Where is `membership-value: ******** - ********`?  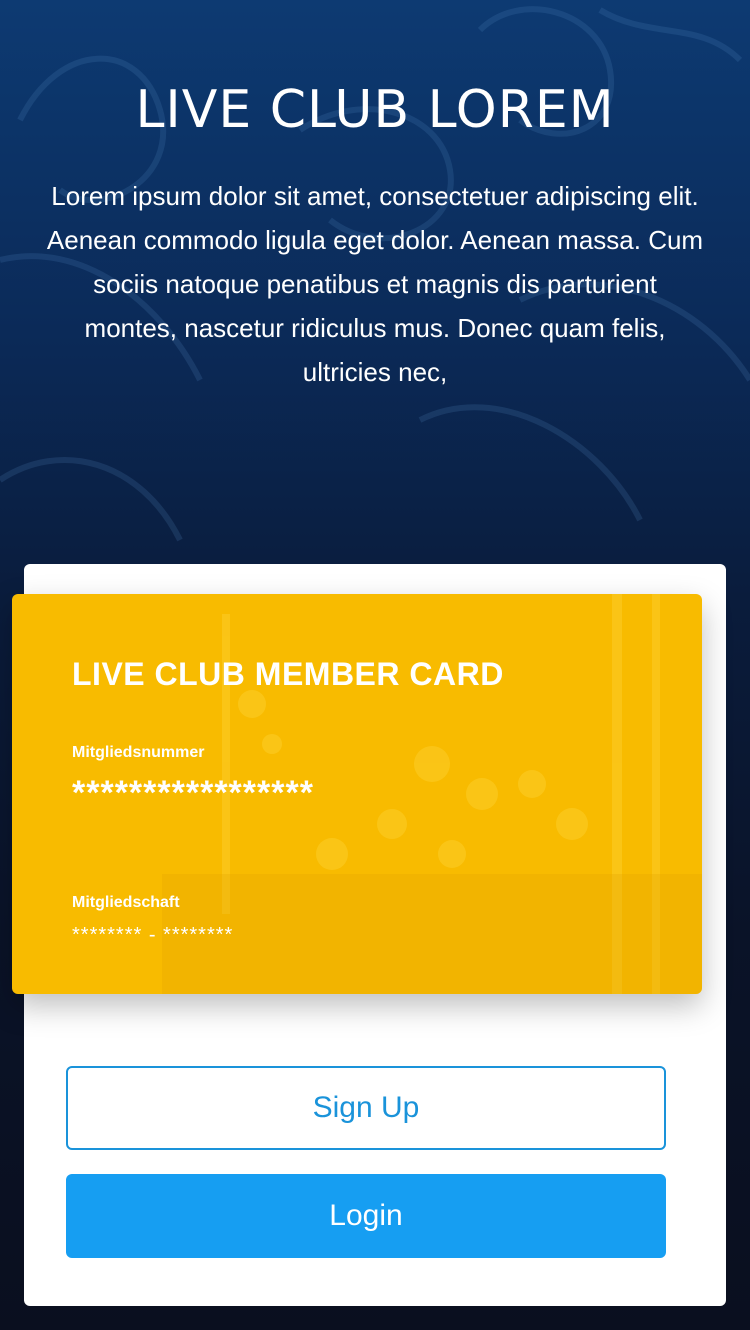
membership-value: ******** - ******** is located at coordinates (153, 935).